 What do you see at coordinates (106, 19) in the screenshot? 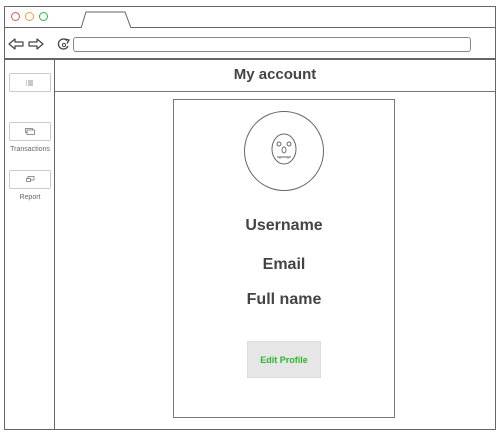
I see `browser-tab` at bounding box center [106, 19].